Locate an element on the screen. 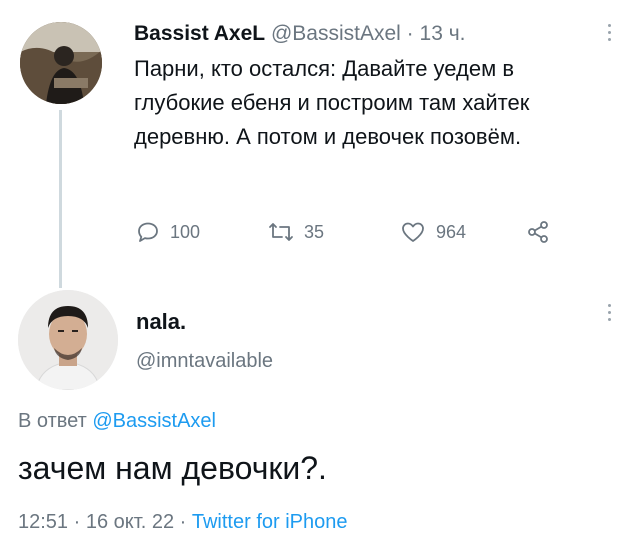 The image size is (640, 553). author-avatar is located at coordinates (61, 63).